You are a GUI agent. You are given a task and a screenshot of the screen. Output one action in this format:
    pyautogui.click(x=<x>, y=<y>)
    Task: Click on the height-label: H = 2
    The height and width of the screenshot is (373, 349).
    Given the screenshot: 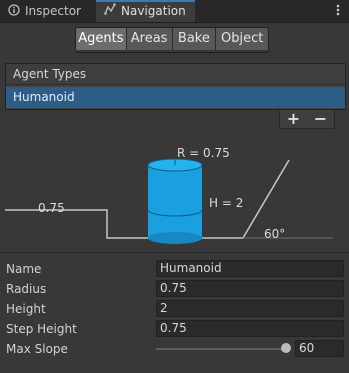 What is the action you would take?
    pyautogui.click(x=226, y=203)
    